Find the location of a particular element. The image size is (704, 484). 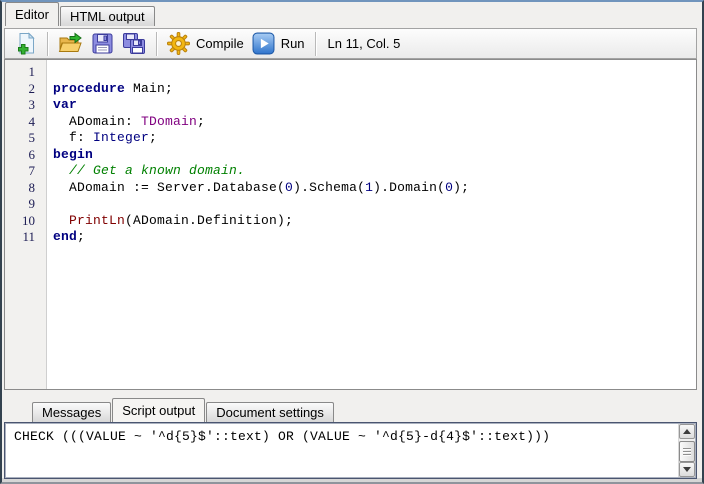

scrollbar-grip-icon is located at coordinates (687, 451).